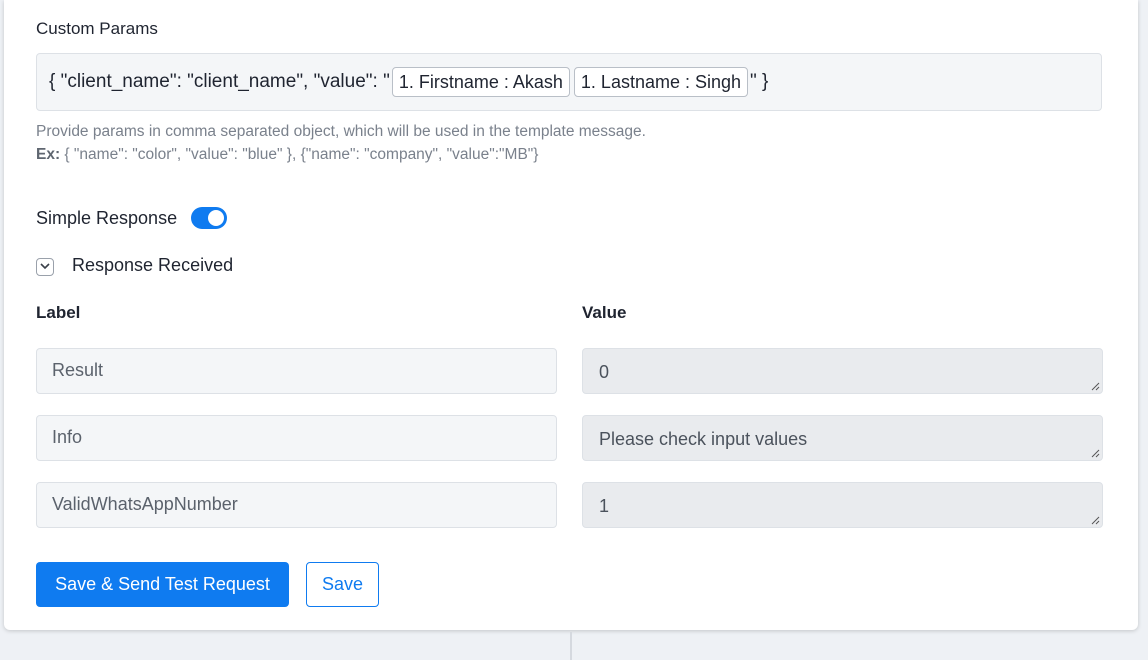 Image resolution: width=1148 pixels, height=660 pixels. Describe the element at coordinates (604, 372) in the screenshot. I see `value-text: 0` at that location.